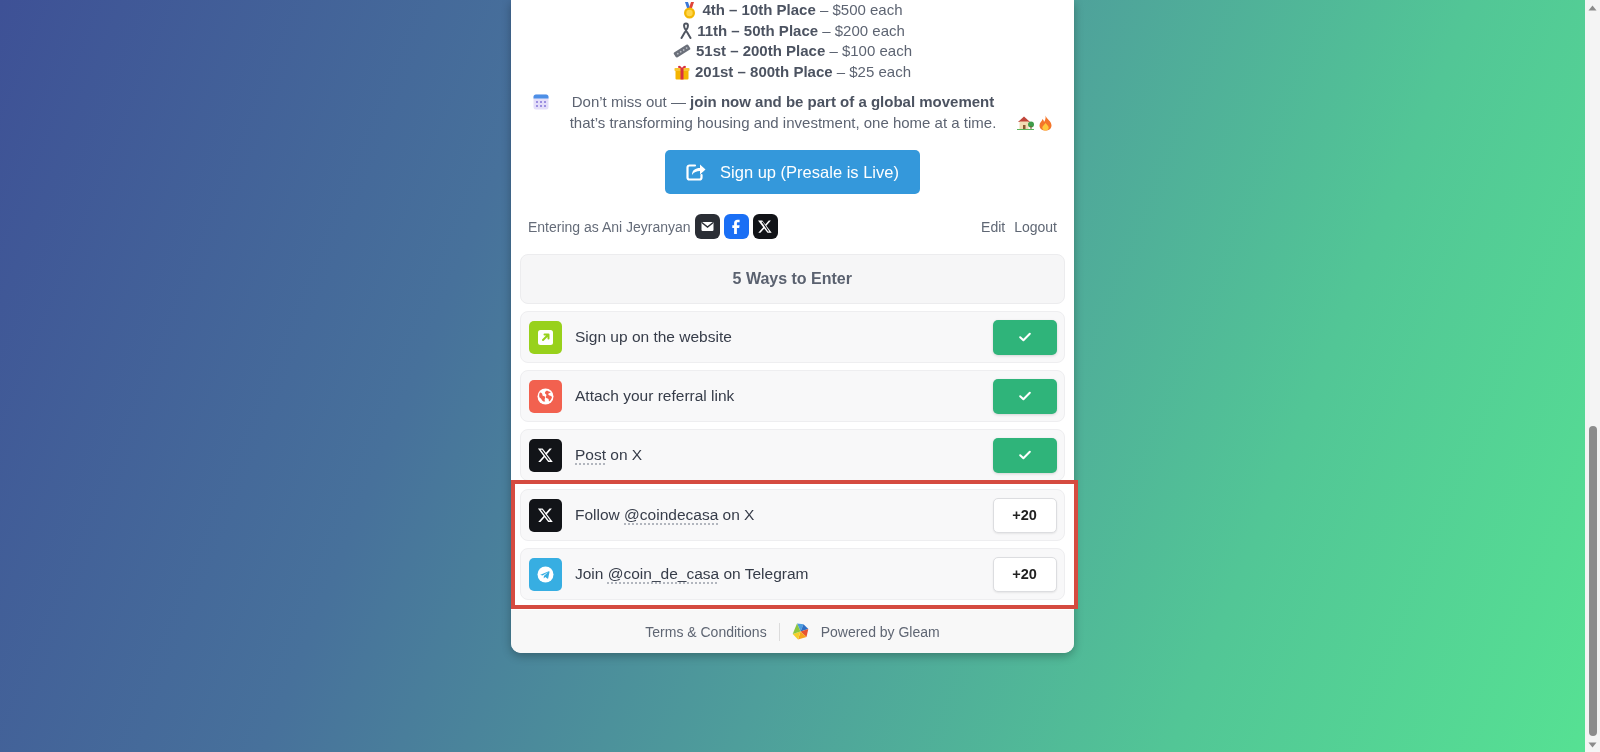 The height and width of the screenshot is (752, 1600). What do you see at coordinates (802, 10) in the screenshot?
I see `prize-text: 4th – 10th Place – $500 each` at bounding box center [802, 10].